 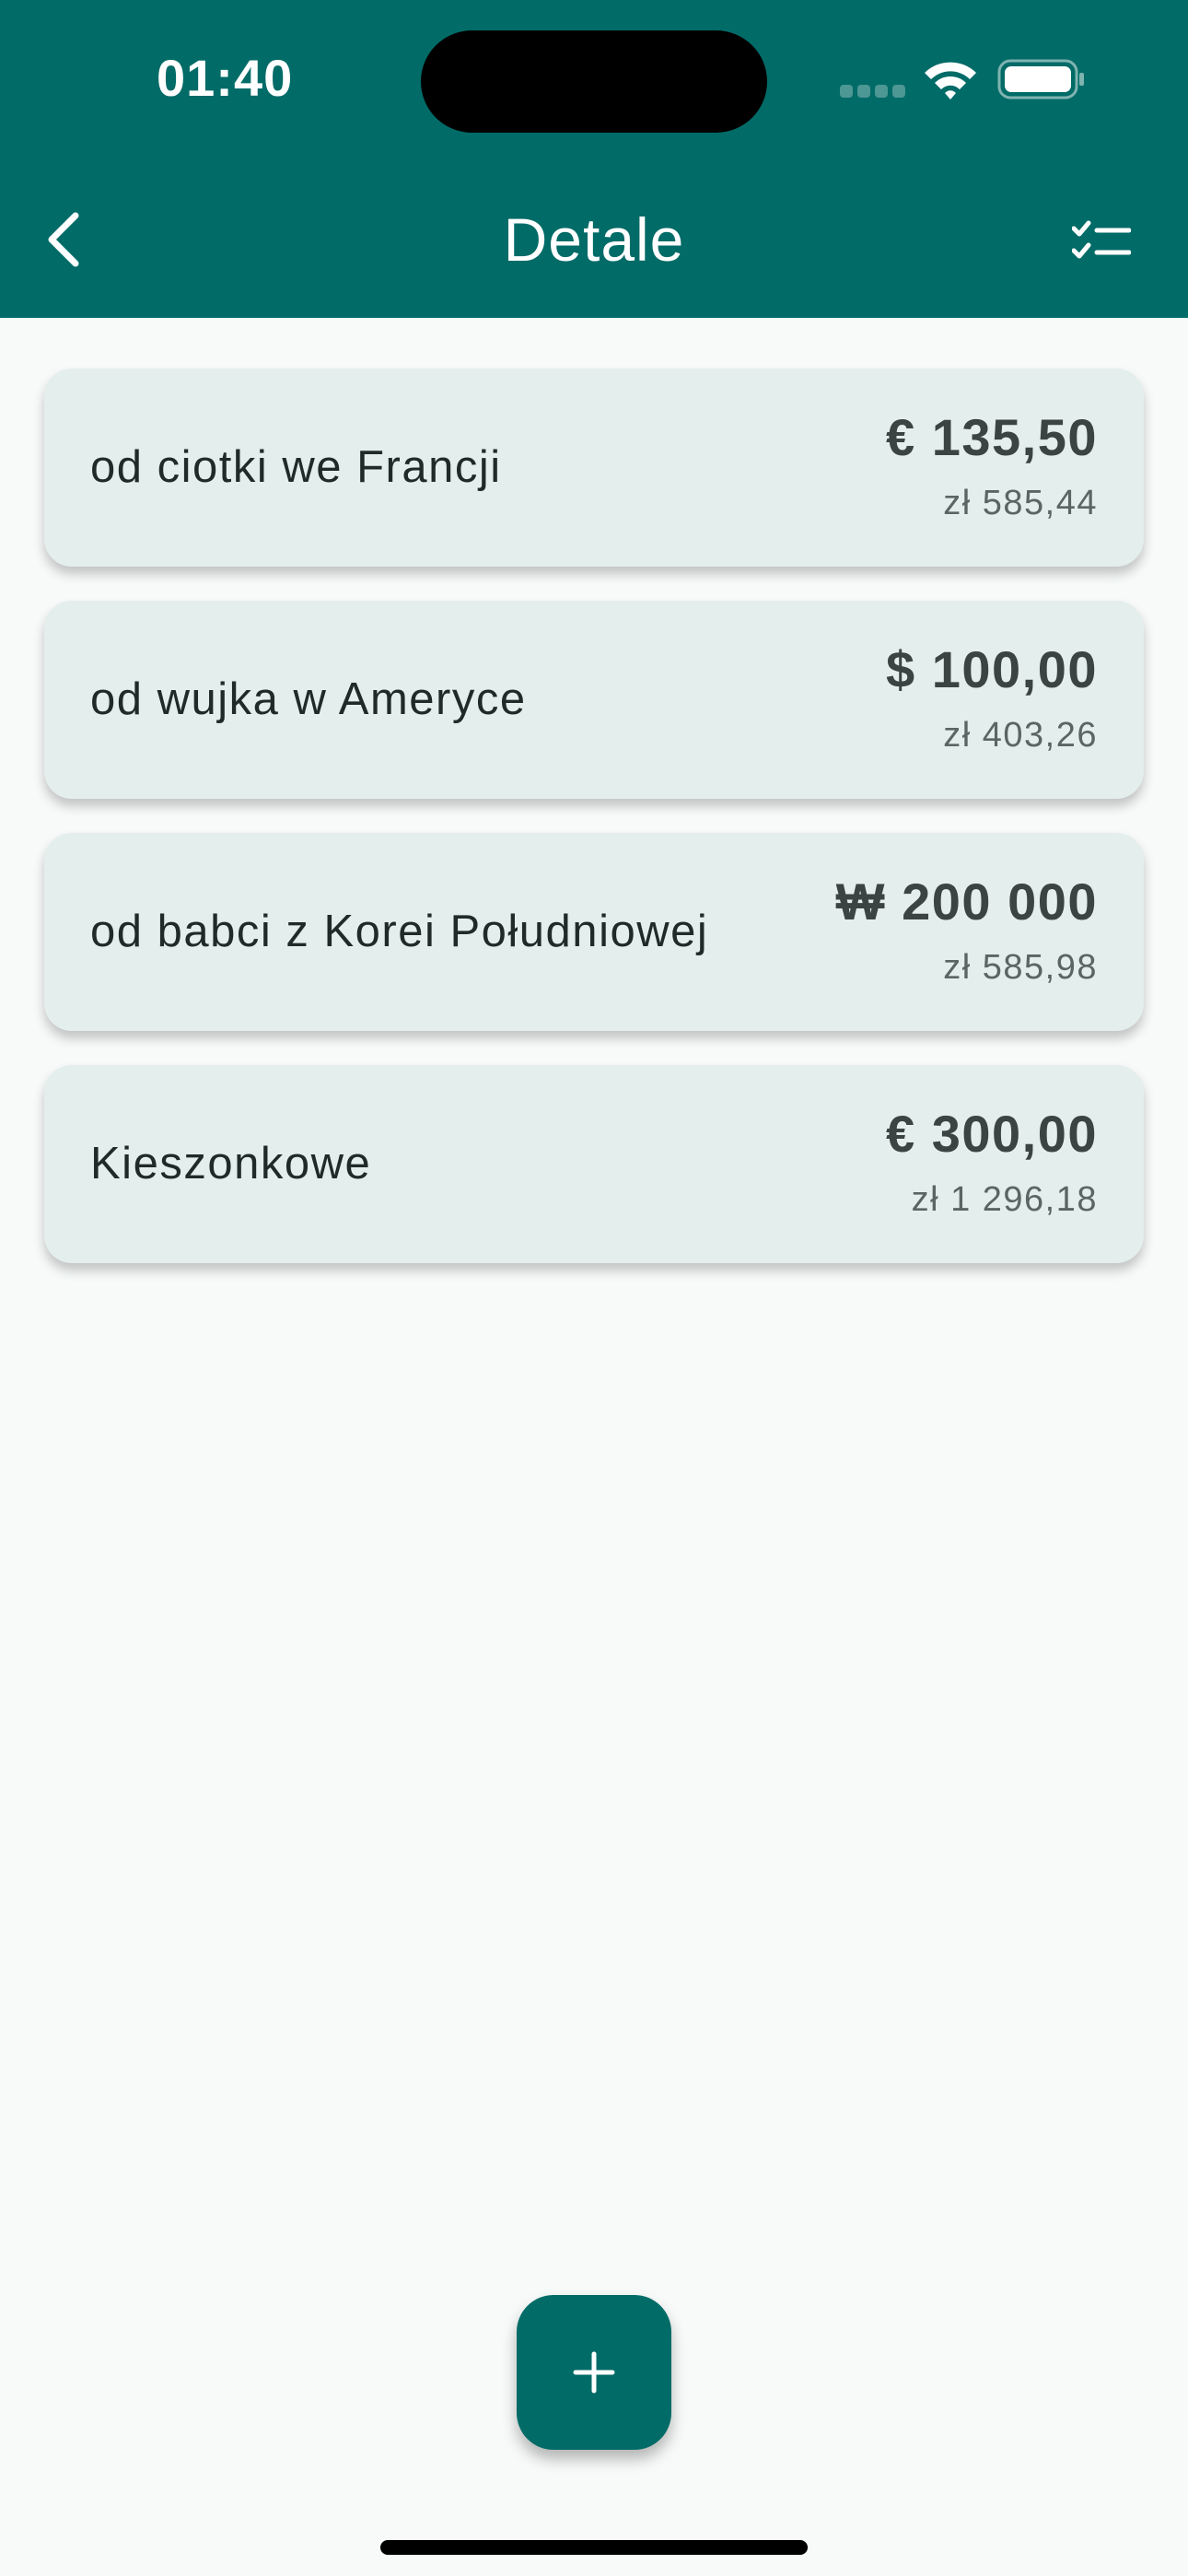 I want to click on home-indicator, so click(x=594, y=2547).